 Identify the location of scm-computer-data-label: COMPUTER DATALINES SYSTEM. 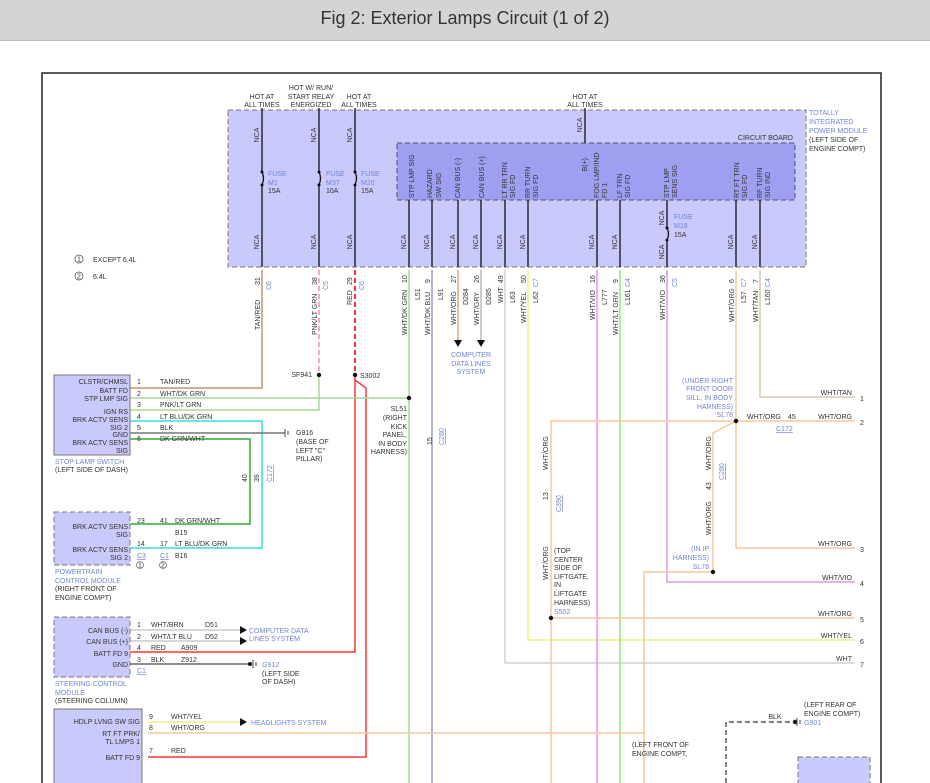
(279, 635).